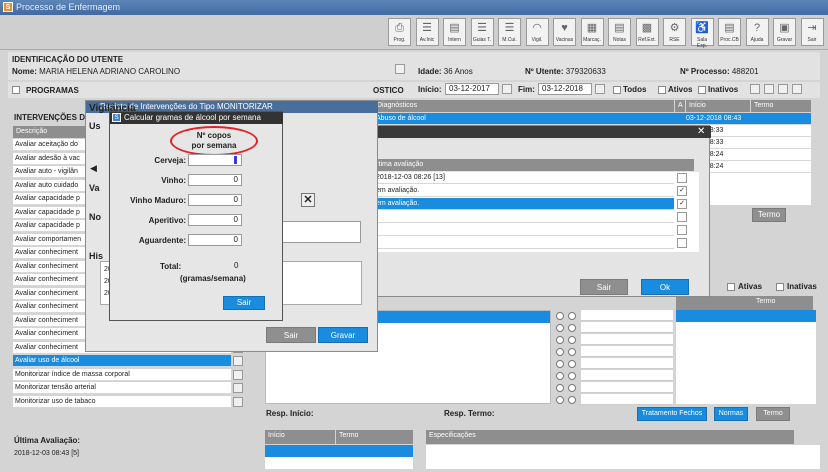  I want to click on toolbar-button: ▩ Ref.Ext., so click(647, 32).